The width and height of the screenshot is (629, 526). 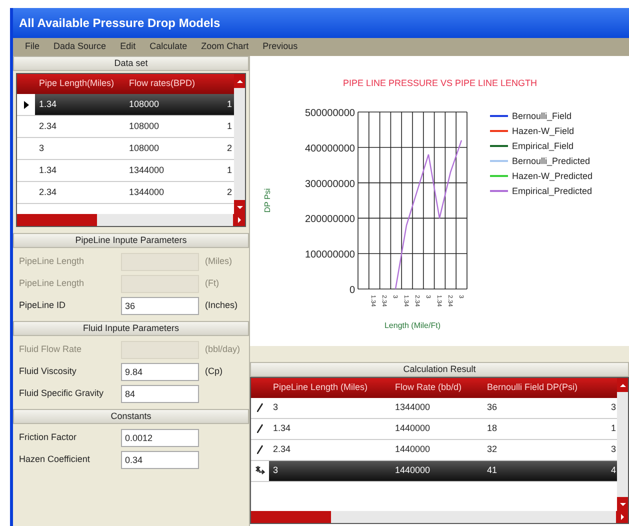 What do you see at coordinates (543, 131) in the screenshot?
I see `legend-label: Hazen-W_Field` at bounding box center [543, 131].